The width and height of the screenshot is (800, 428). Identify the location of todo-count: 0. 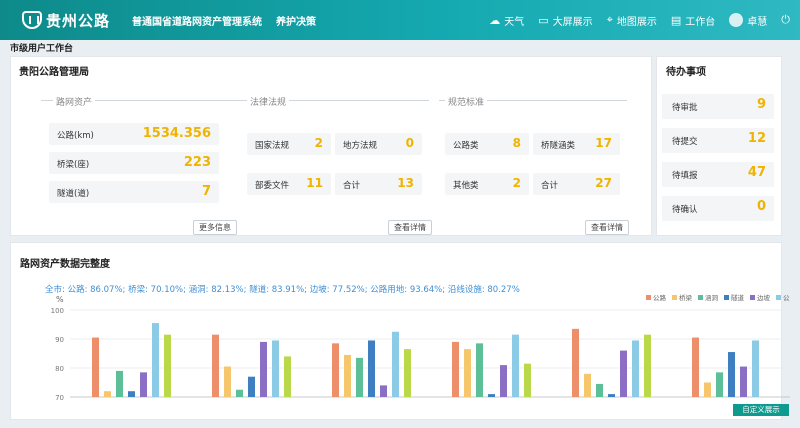
(761, 206).